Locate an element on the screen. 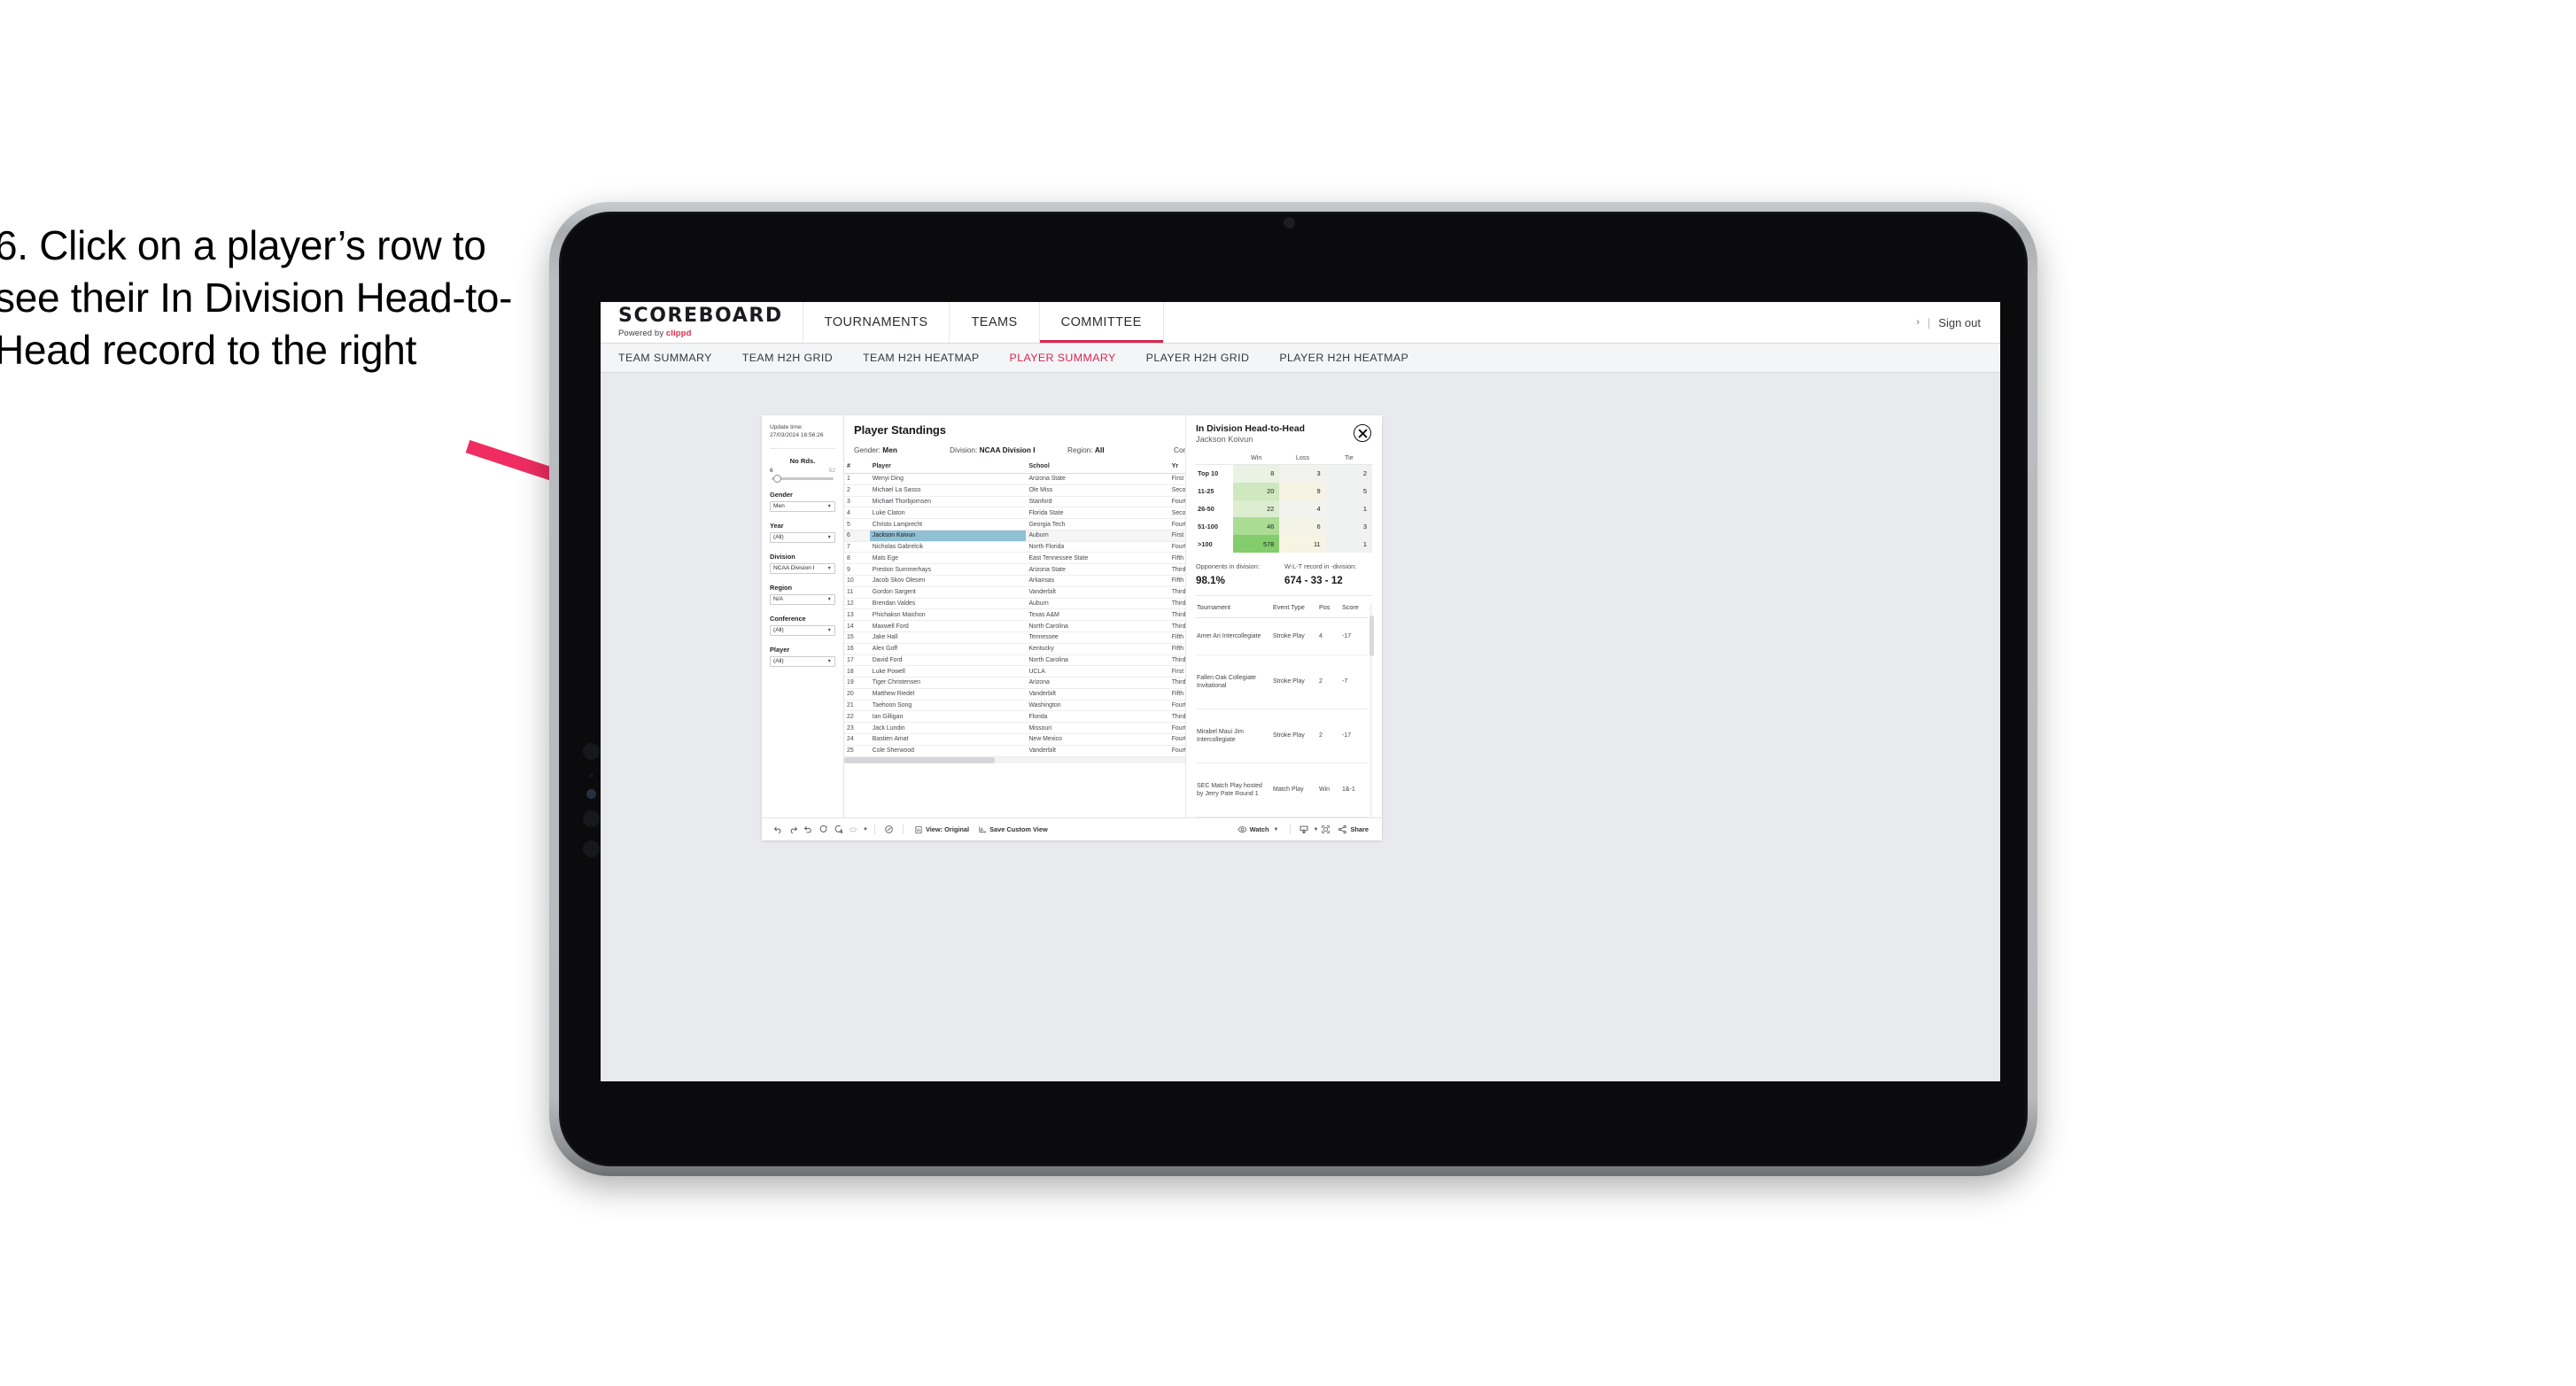  wlt-cell-loss: 6 is located at coordinates (1302, 527).